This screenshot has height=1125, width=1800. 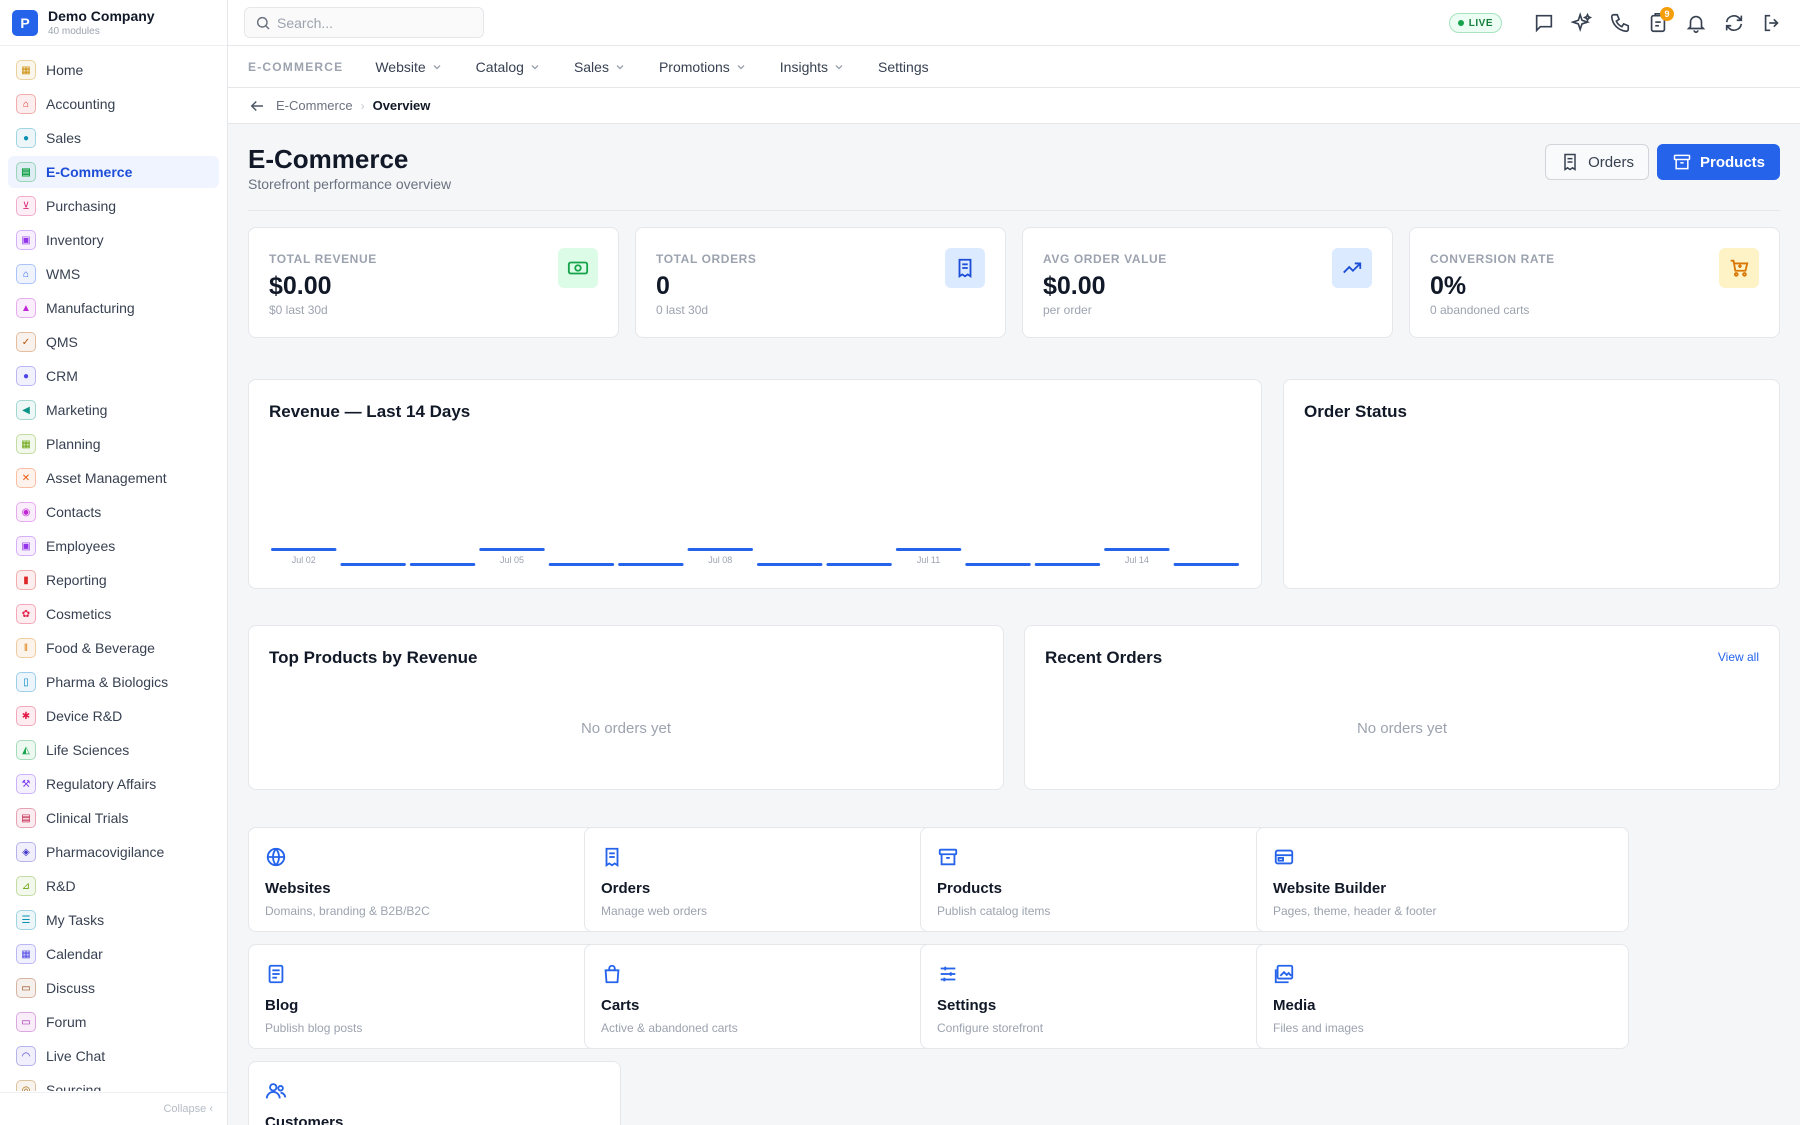 I want to click on sidebar-item-sales: ● Sales, so click(x=113, y=138).